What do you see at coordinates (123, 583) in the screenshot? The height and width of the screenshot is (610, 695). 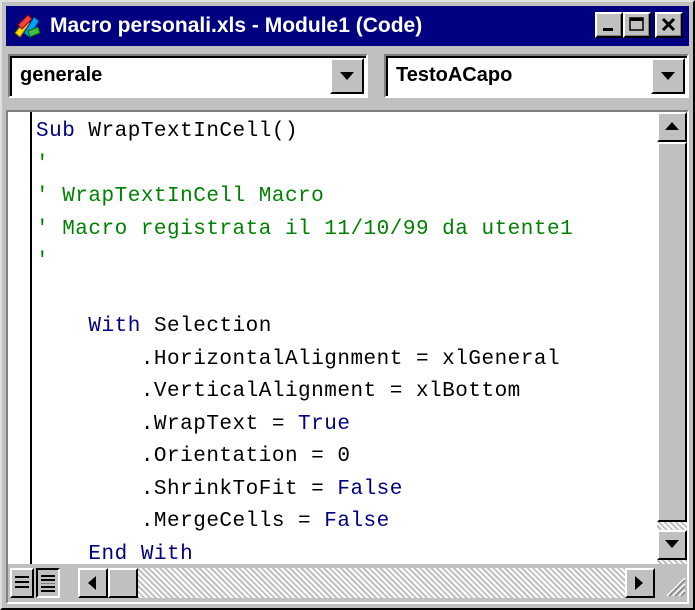 I see `horizontal-scroll-thumb` at bounding box center [123, 583].